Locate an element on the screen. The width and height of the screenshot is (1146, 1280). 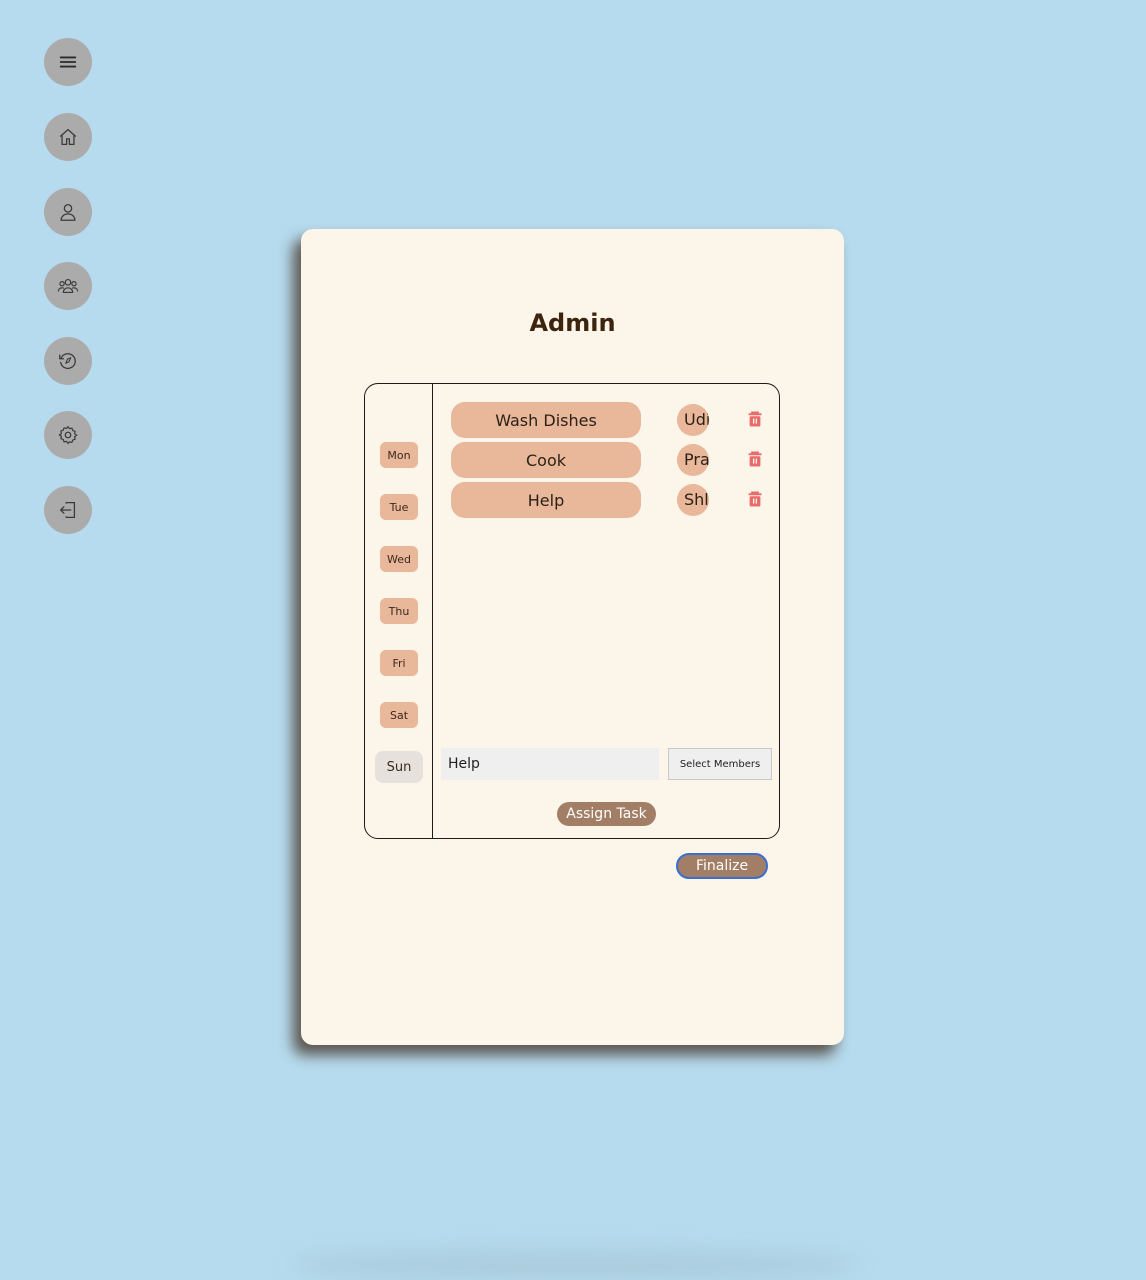
day-button-thu: Thu is located at coordinates (399, 611).